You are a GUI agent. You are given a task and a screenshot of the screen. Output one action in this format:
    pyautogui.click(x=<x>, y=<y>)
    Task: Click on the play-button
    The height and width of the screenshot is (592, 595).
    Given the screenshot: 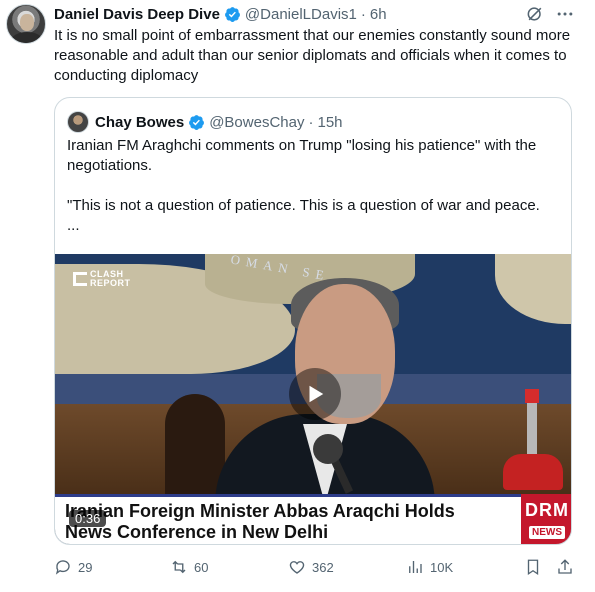 What is the action you would take?
    pyautogui.click(x=315, y=394)
    